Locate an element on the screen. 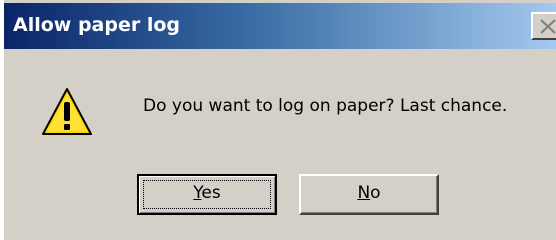  yes-label-rest: es is located at coordinates (211, 193).